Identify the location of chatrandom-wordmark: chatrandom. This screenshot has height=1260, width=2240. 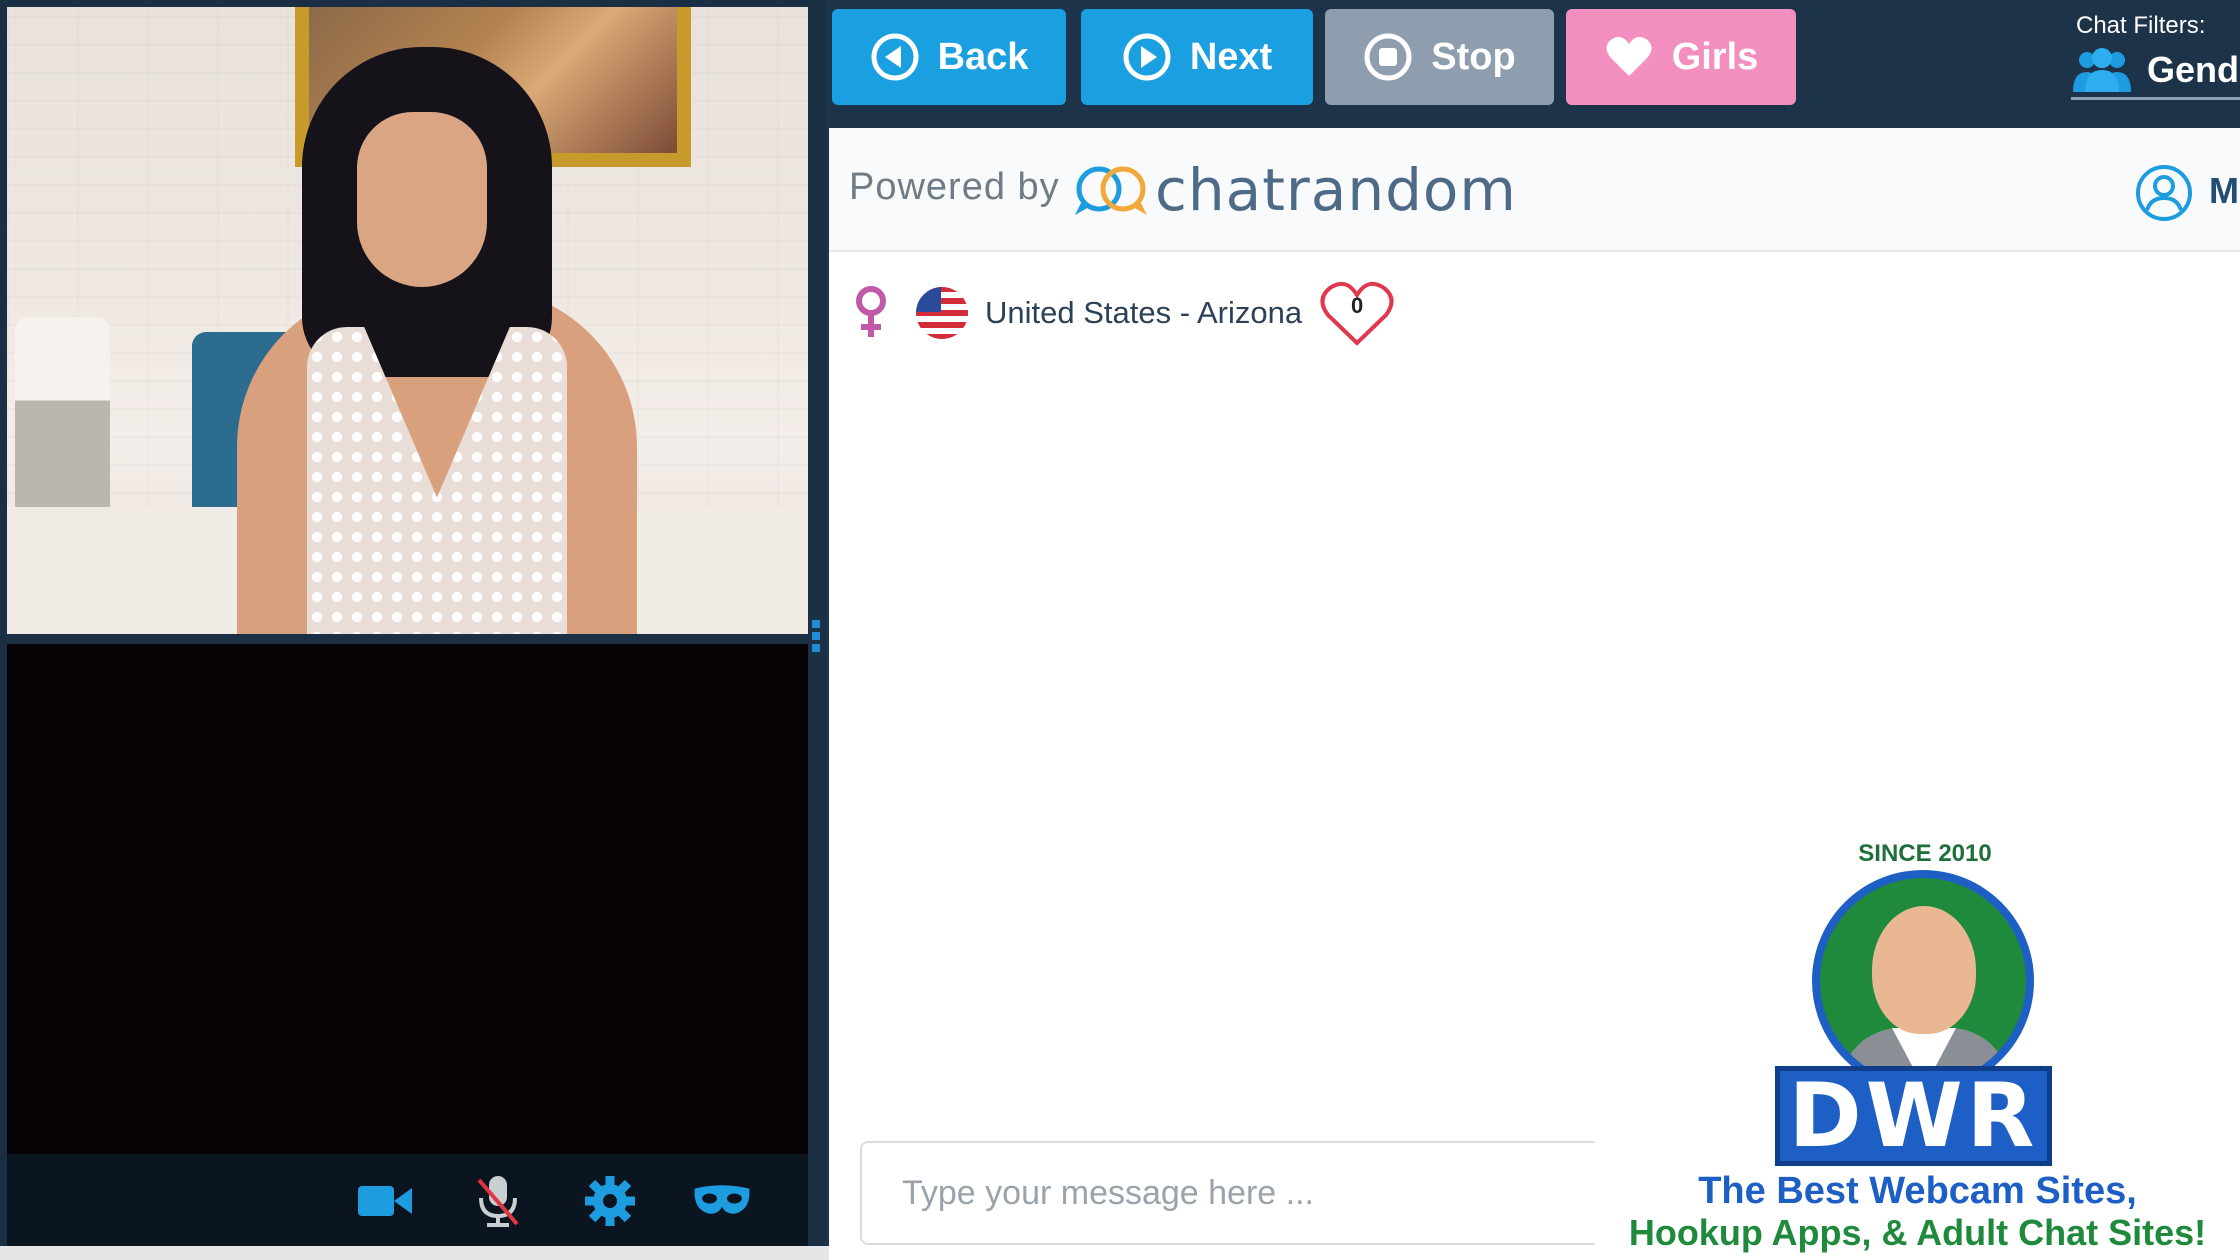
(1336, 190).